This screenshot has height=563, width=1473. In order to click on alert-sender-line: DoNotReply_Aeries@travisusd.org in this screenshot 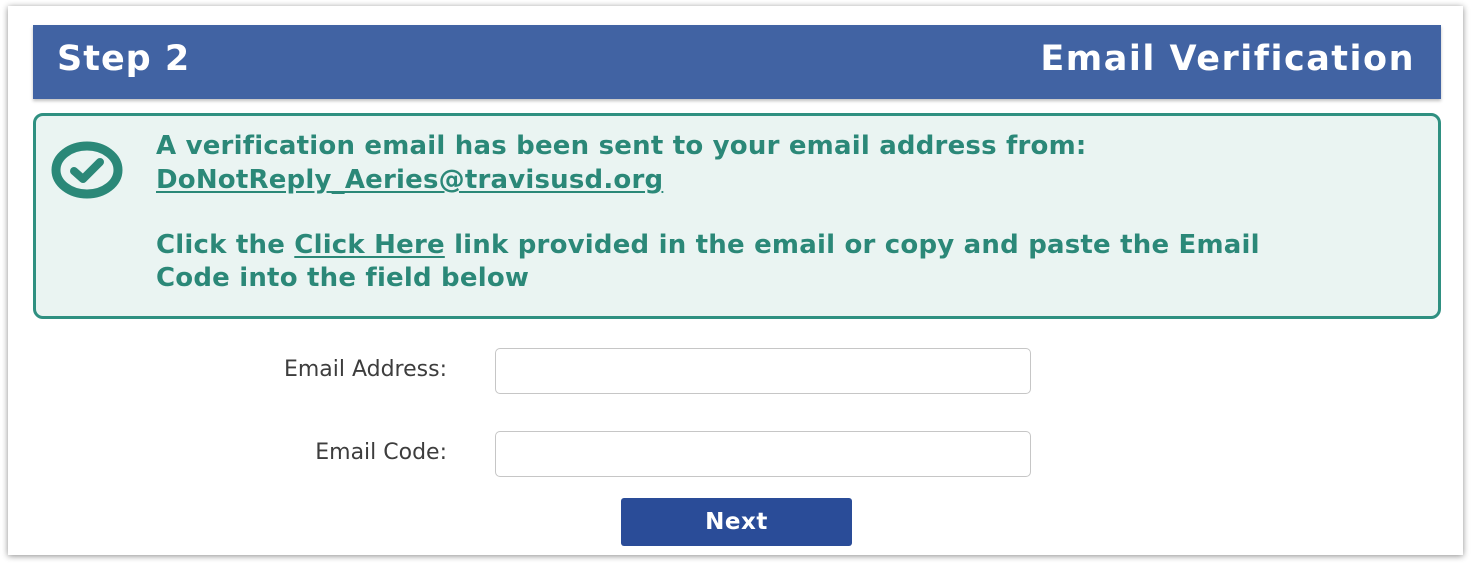, I will do `click(409, 180)`.